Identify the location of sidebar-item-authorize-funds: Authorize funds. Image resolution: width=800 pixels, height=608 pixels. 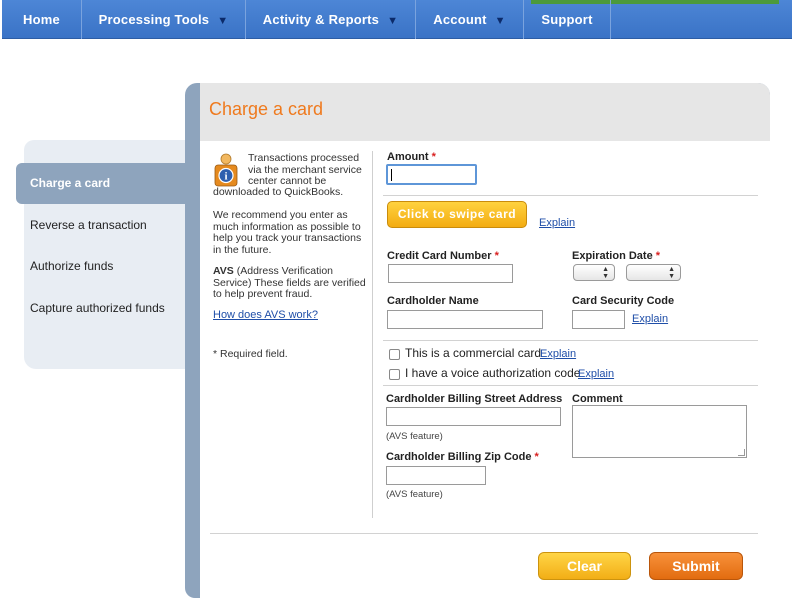
(71, 266).